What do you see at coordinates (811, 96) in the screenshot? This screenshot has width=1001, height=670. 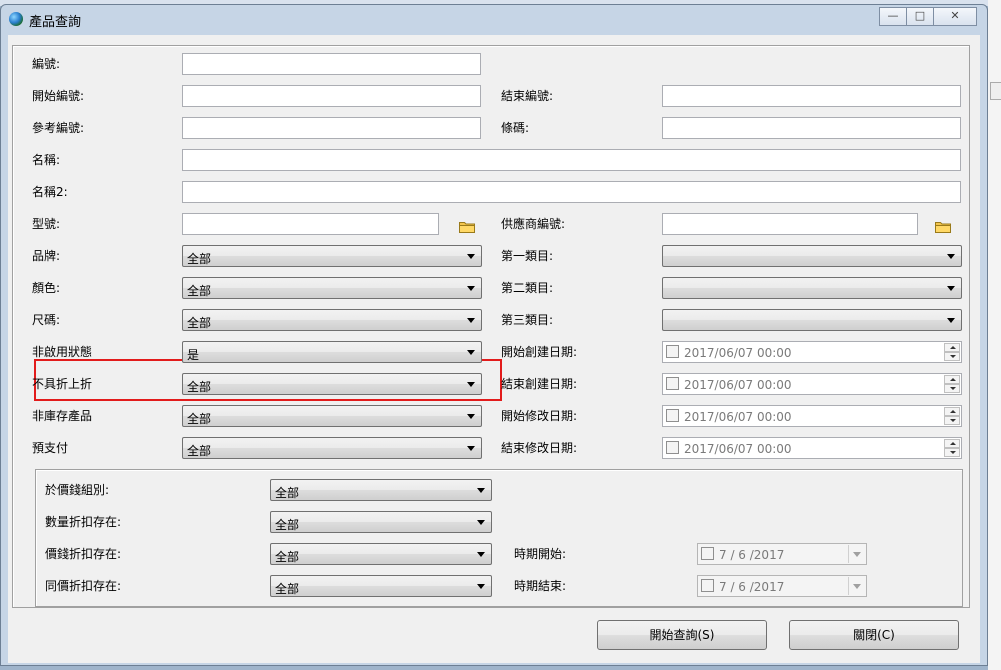 I see `end-code-input` at bounding box center [811, 96].